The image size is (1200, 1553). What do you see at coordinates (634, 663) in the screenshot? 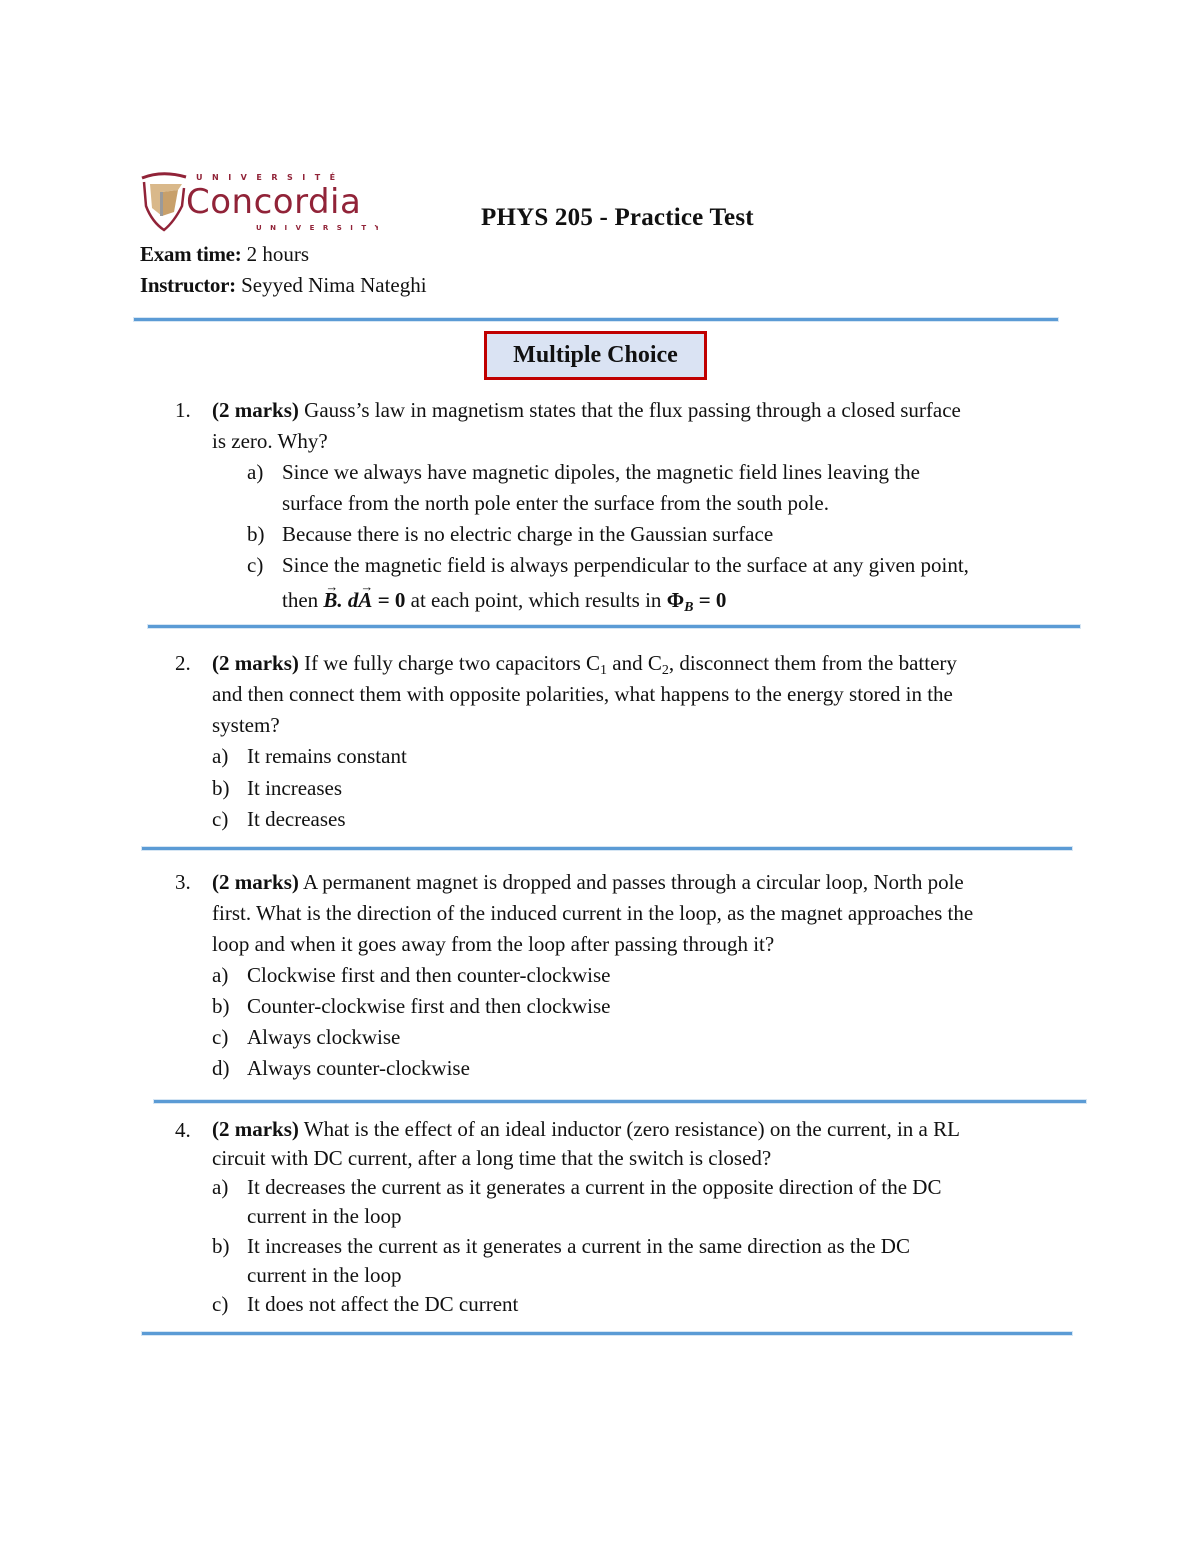
I see `text: and C` at bounding box center [634, 663].